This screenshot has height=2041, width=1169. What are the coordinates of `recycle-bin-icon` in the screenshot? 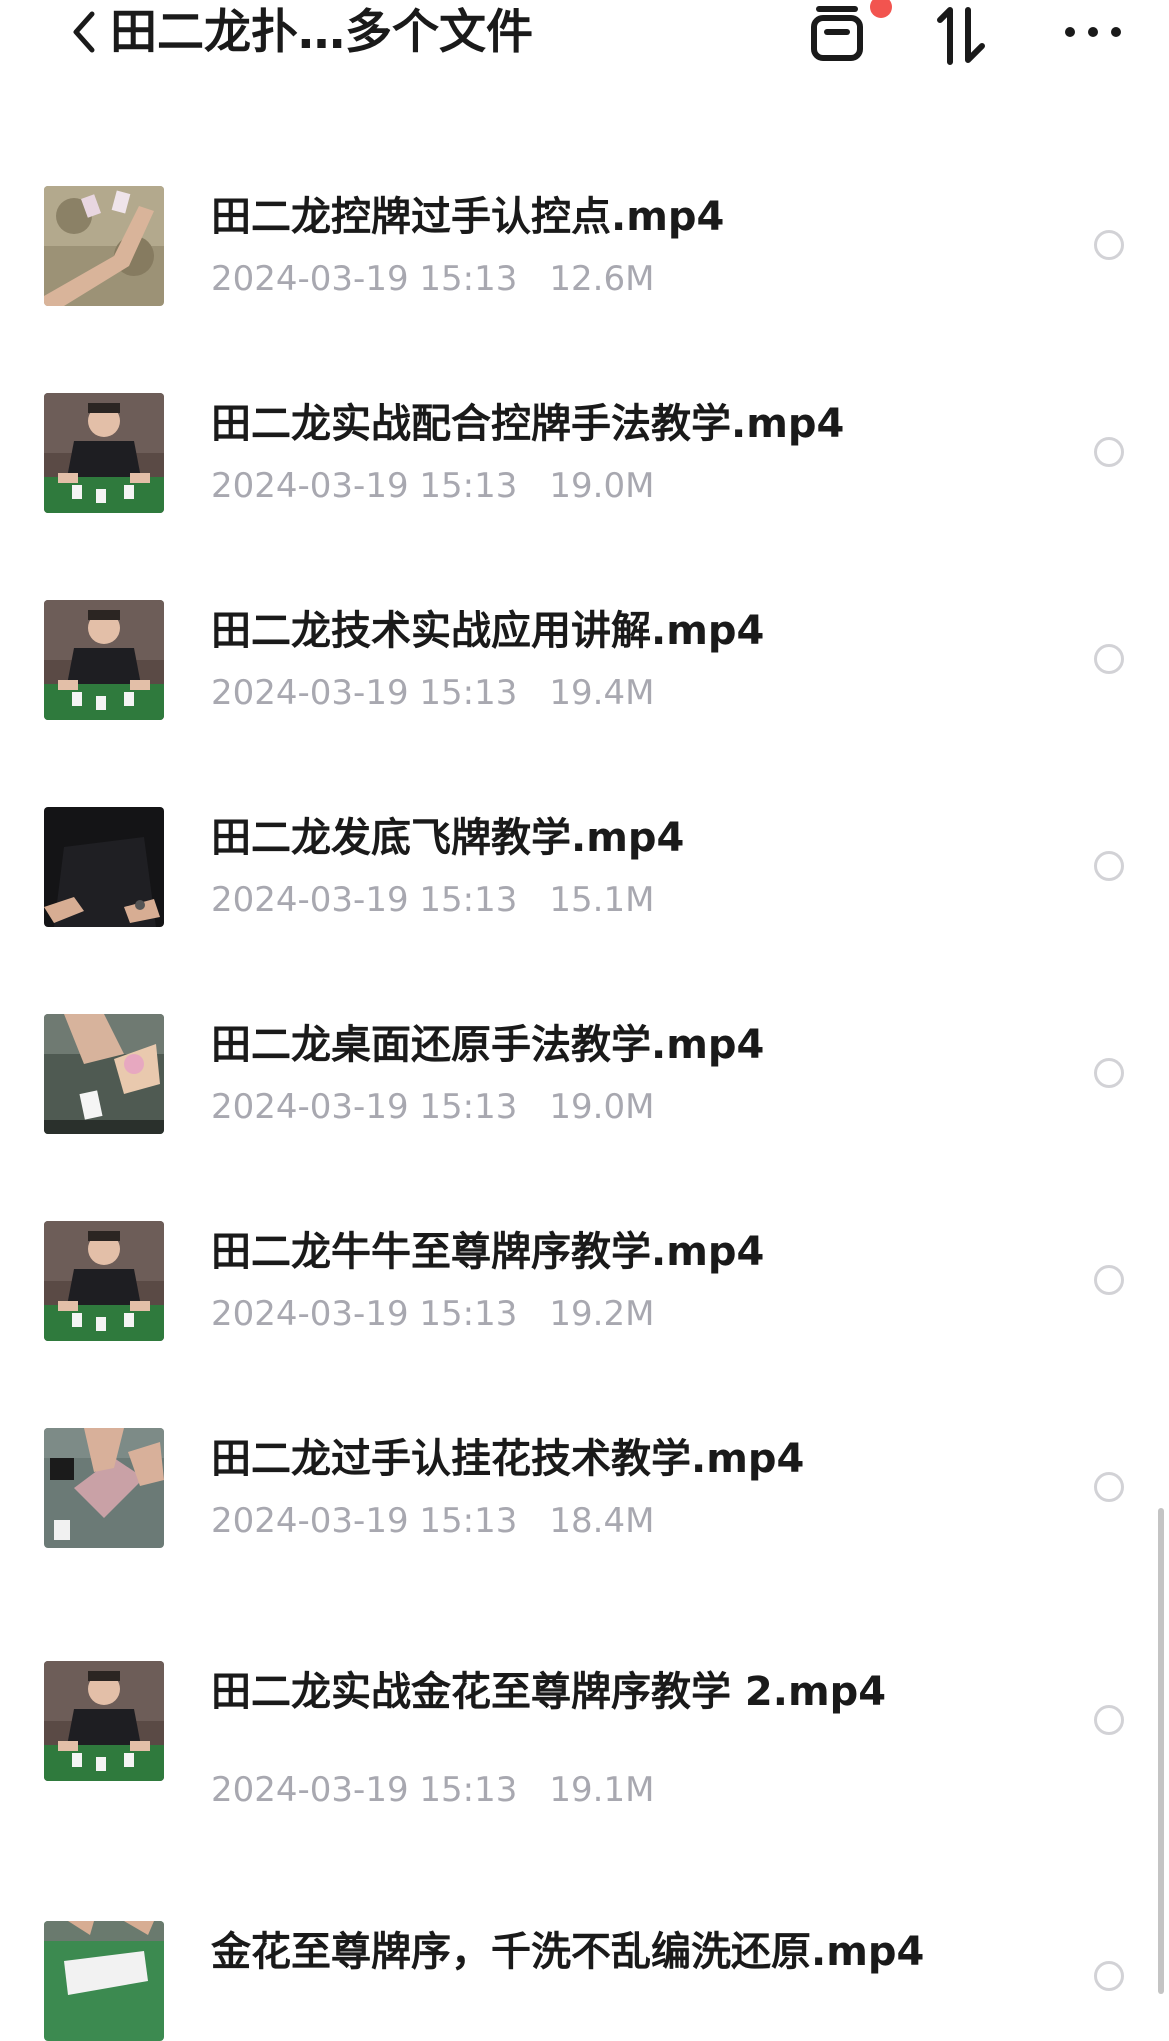 It's located at (838, 33).